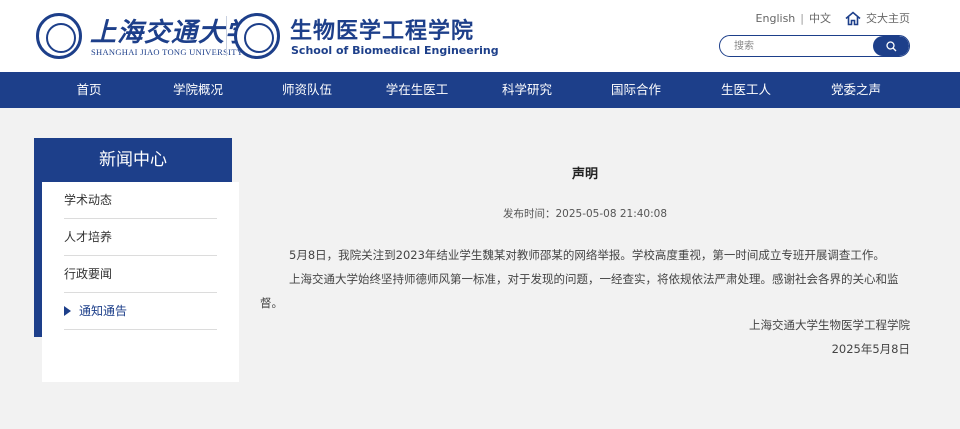 The height and width of the screenshot is (429, 960). What do you see at coordinates (88, 90) in the screenshot?
I see `nav-item-home: 首页` at bounding box center [88, 90].